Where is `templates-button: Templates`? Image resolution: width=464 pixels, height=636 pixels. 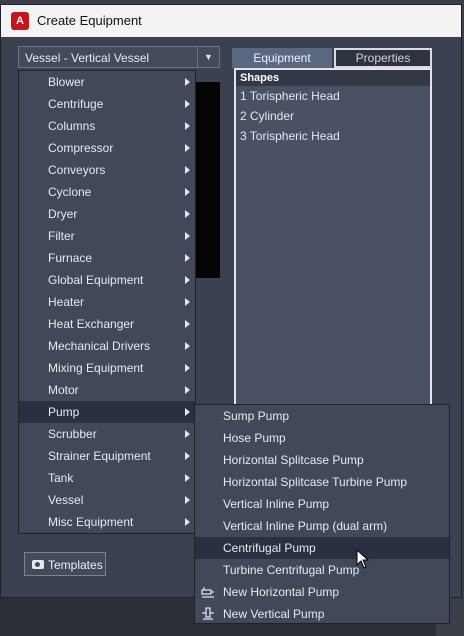
templates-button: Templates is located at coordinates (65, 564).